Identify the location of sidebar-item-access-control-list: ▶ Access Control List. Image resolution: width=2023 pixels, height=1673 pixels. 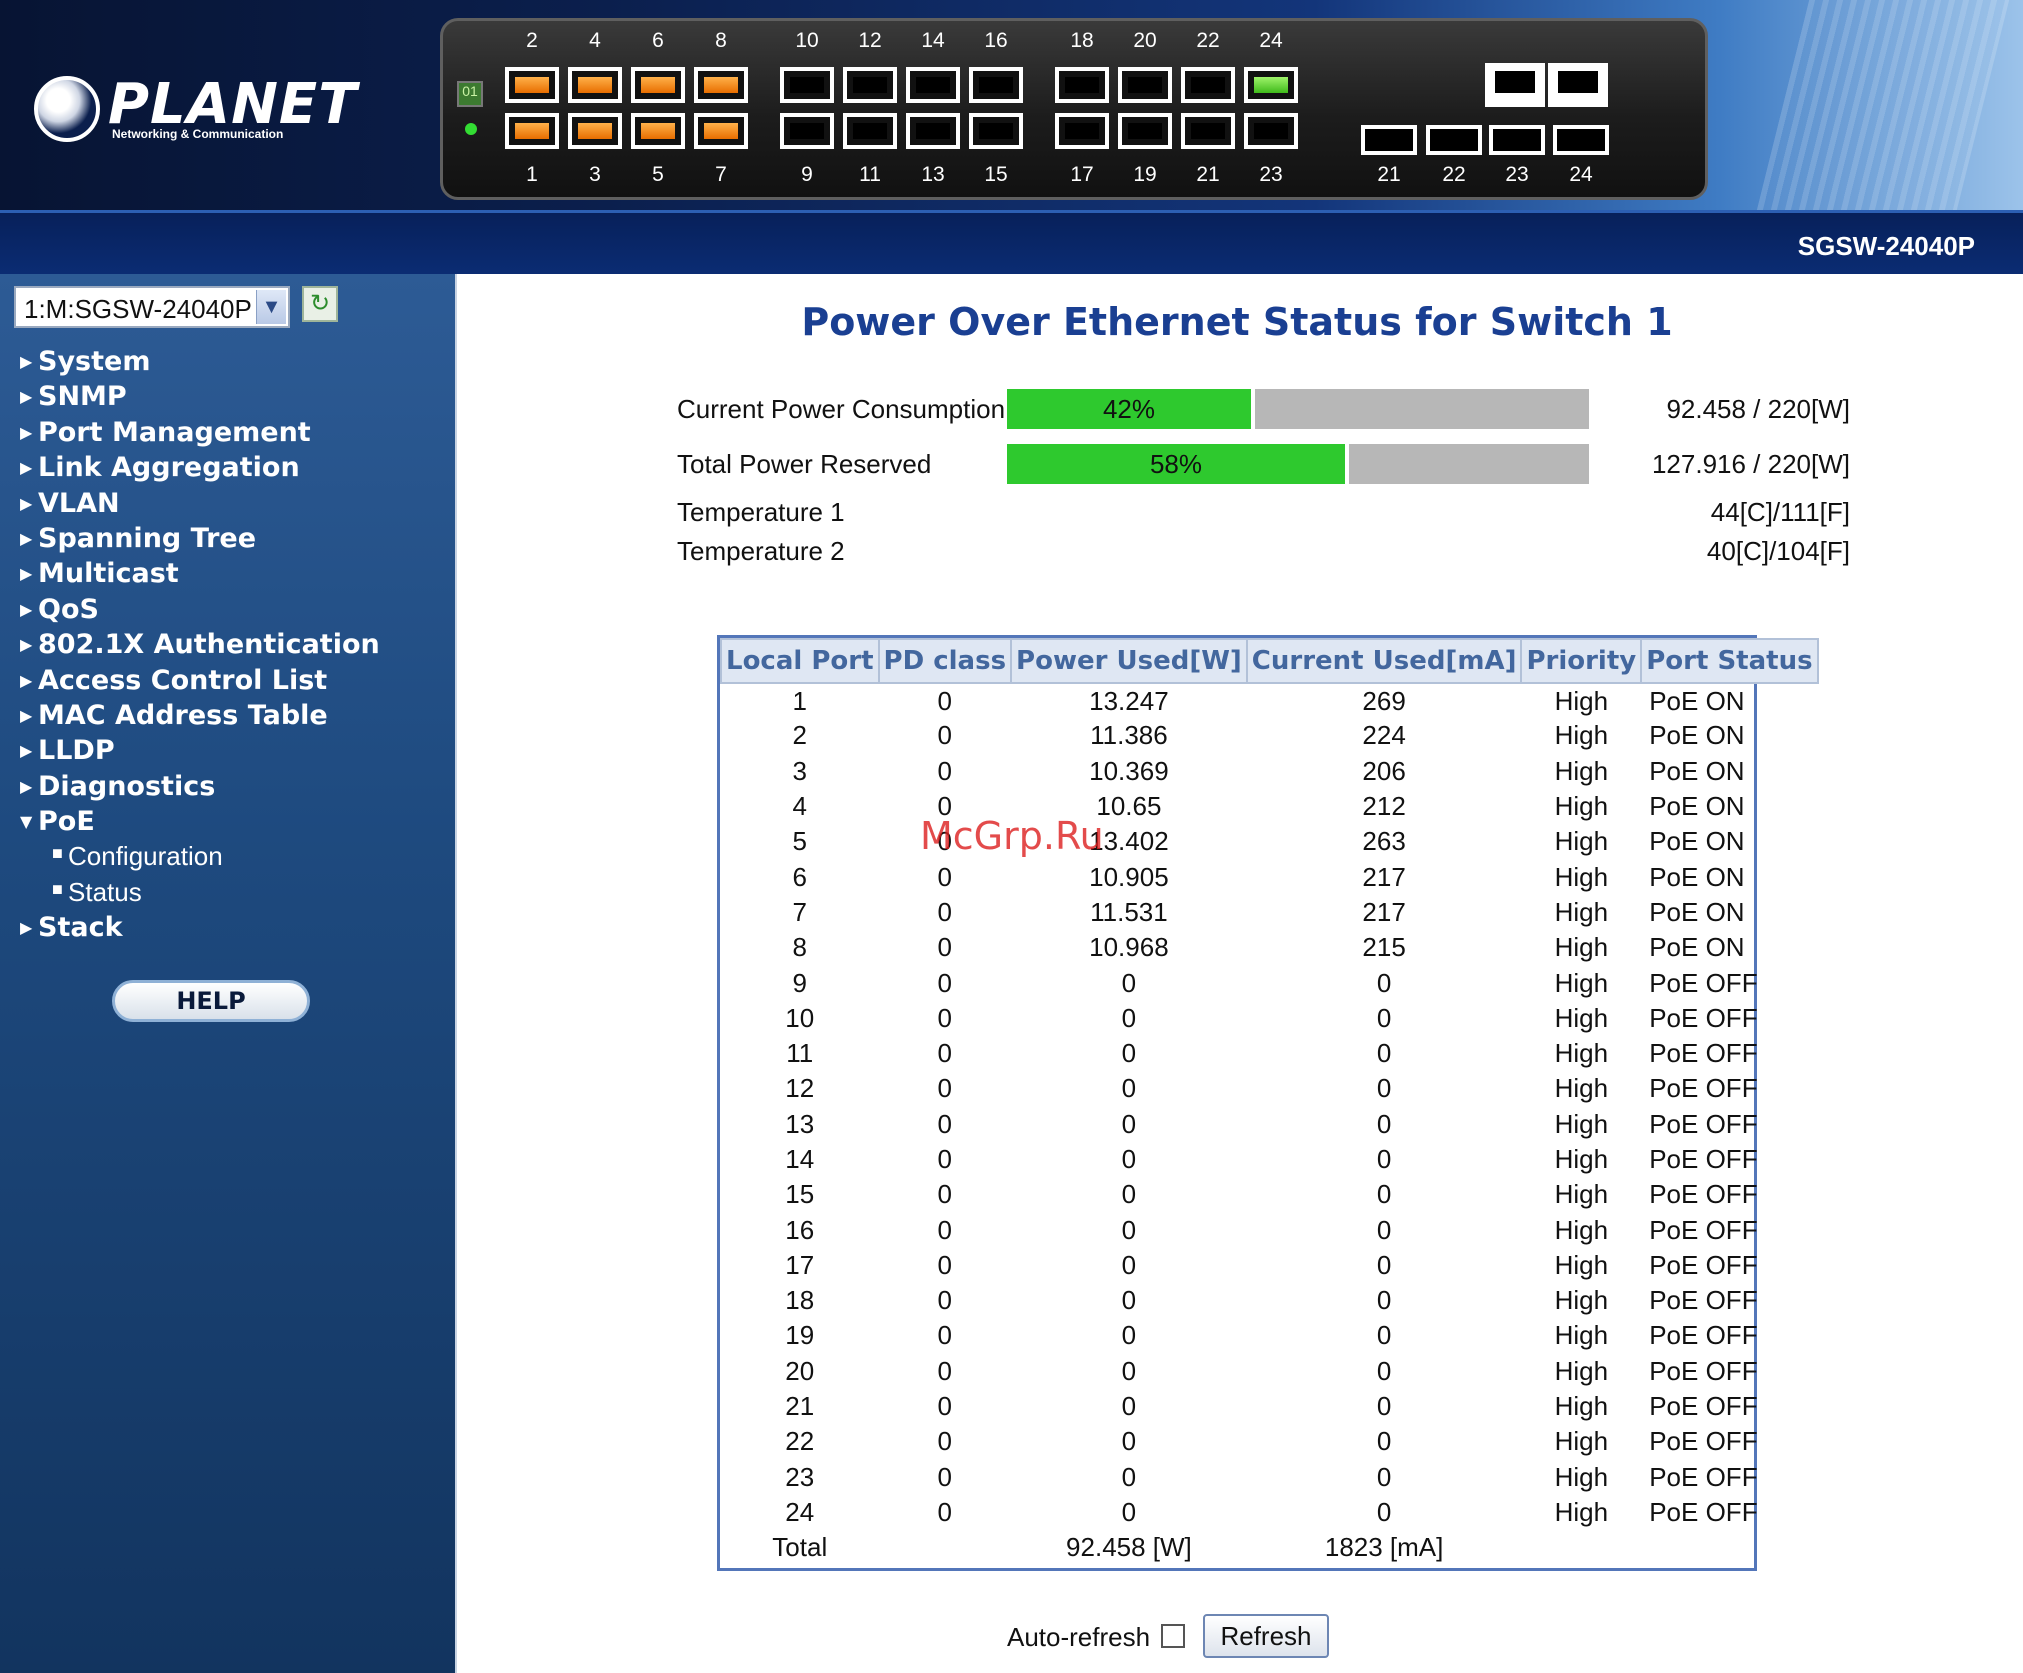
(199, 680).